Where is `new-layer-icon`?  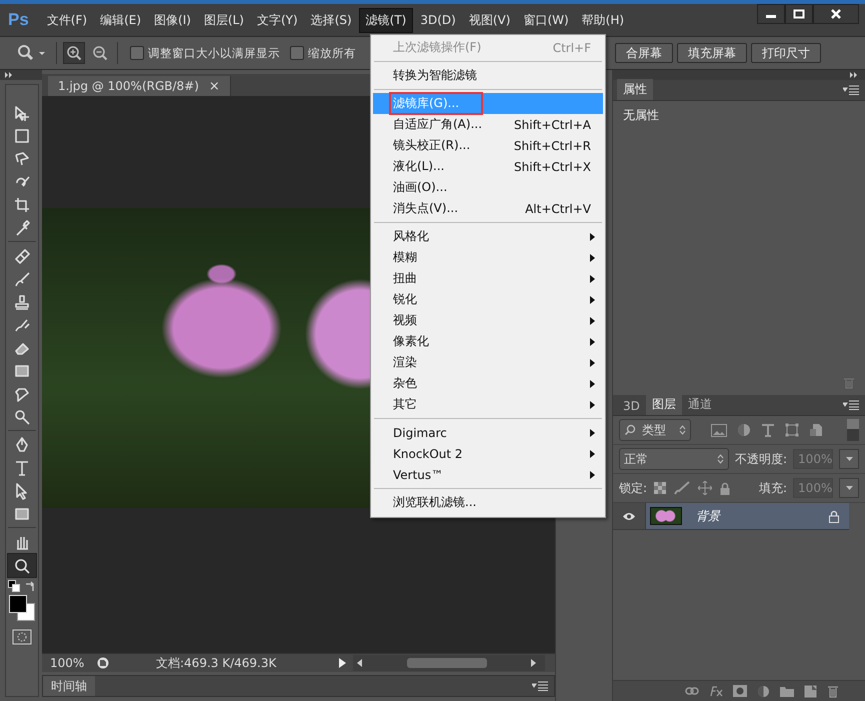
new-layer-icon is located at coordinates (811, 691).